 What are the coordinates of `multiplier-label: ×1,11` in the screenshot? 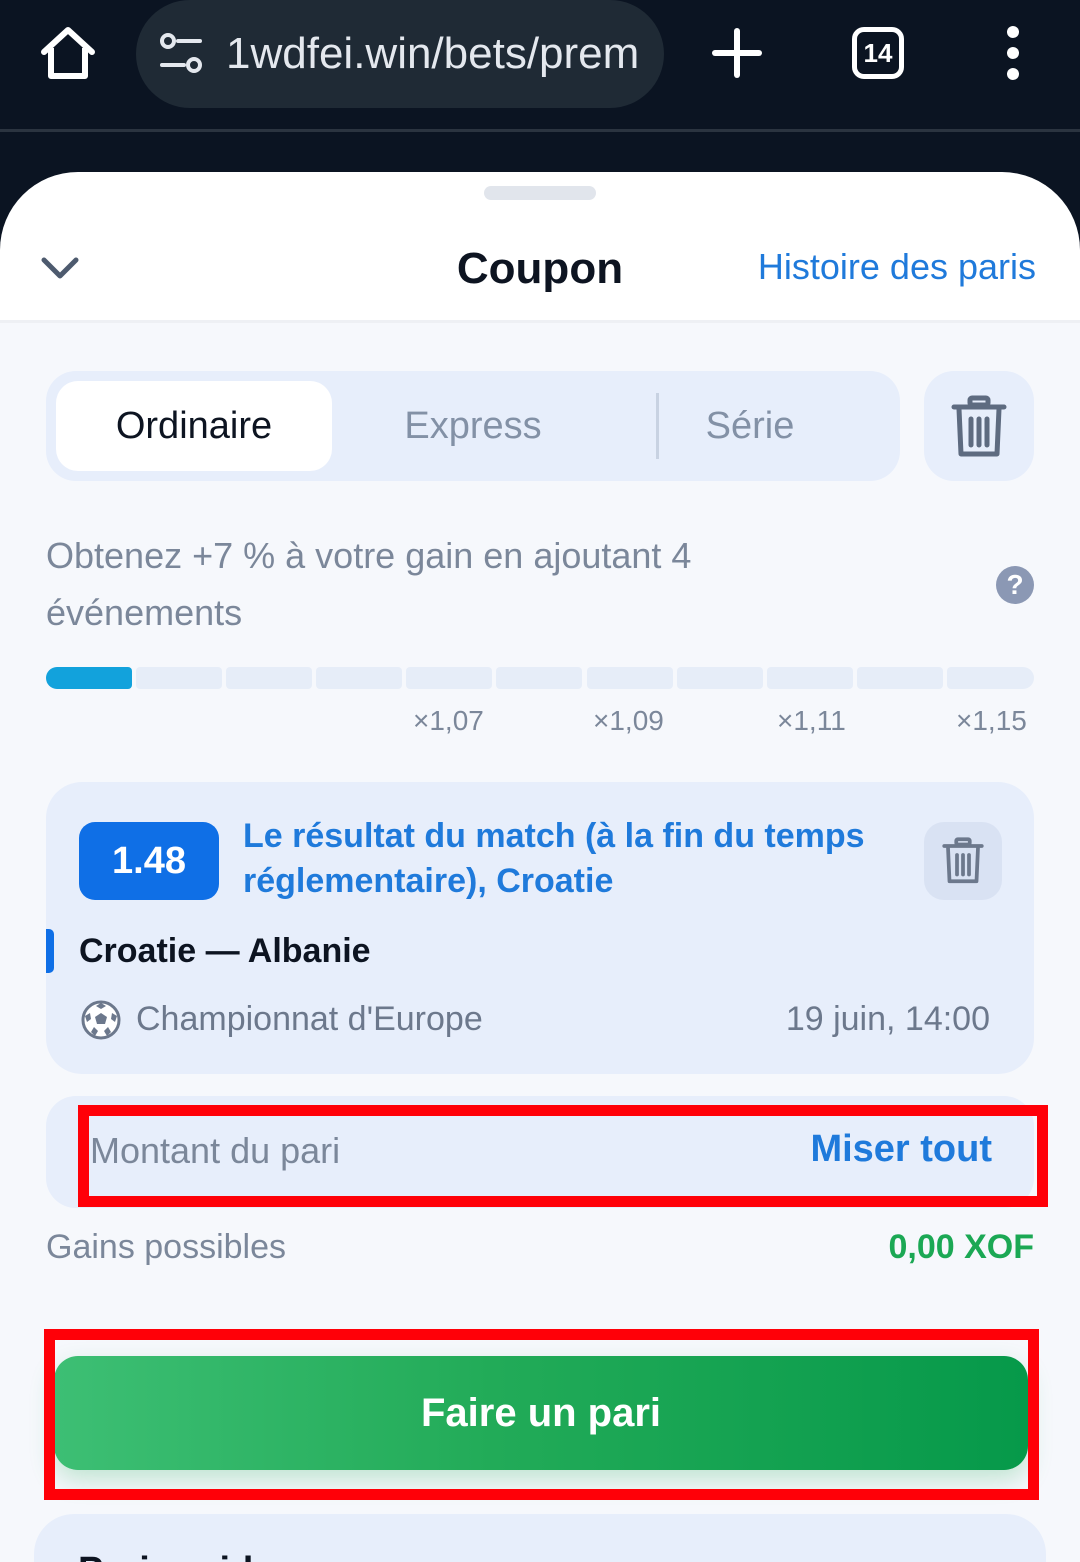 It's located at (811, 720).